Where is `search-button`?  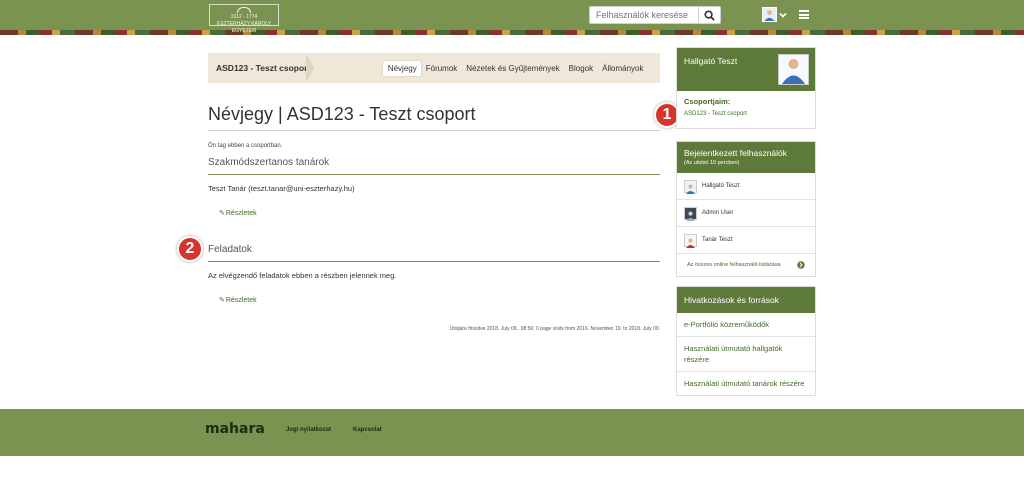 search-button is located at coordinates (710, 15).